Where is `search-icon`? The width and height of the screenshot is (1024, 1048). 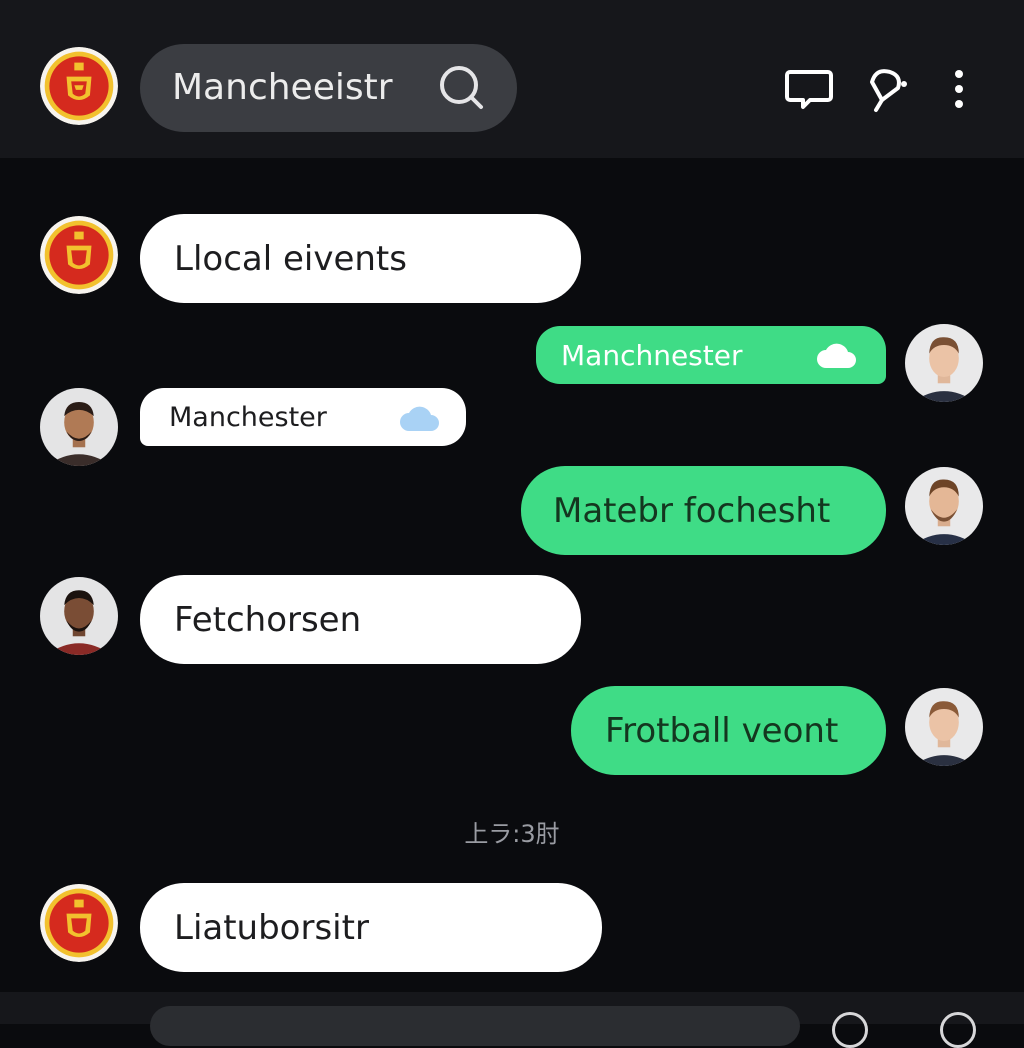
search-icon is located at coordinates (461, 87).